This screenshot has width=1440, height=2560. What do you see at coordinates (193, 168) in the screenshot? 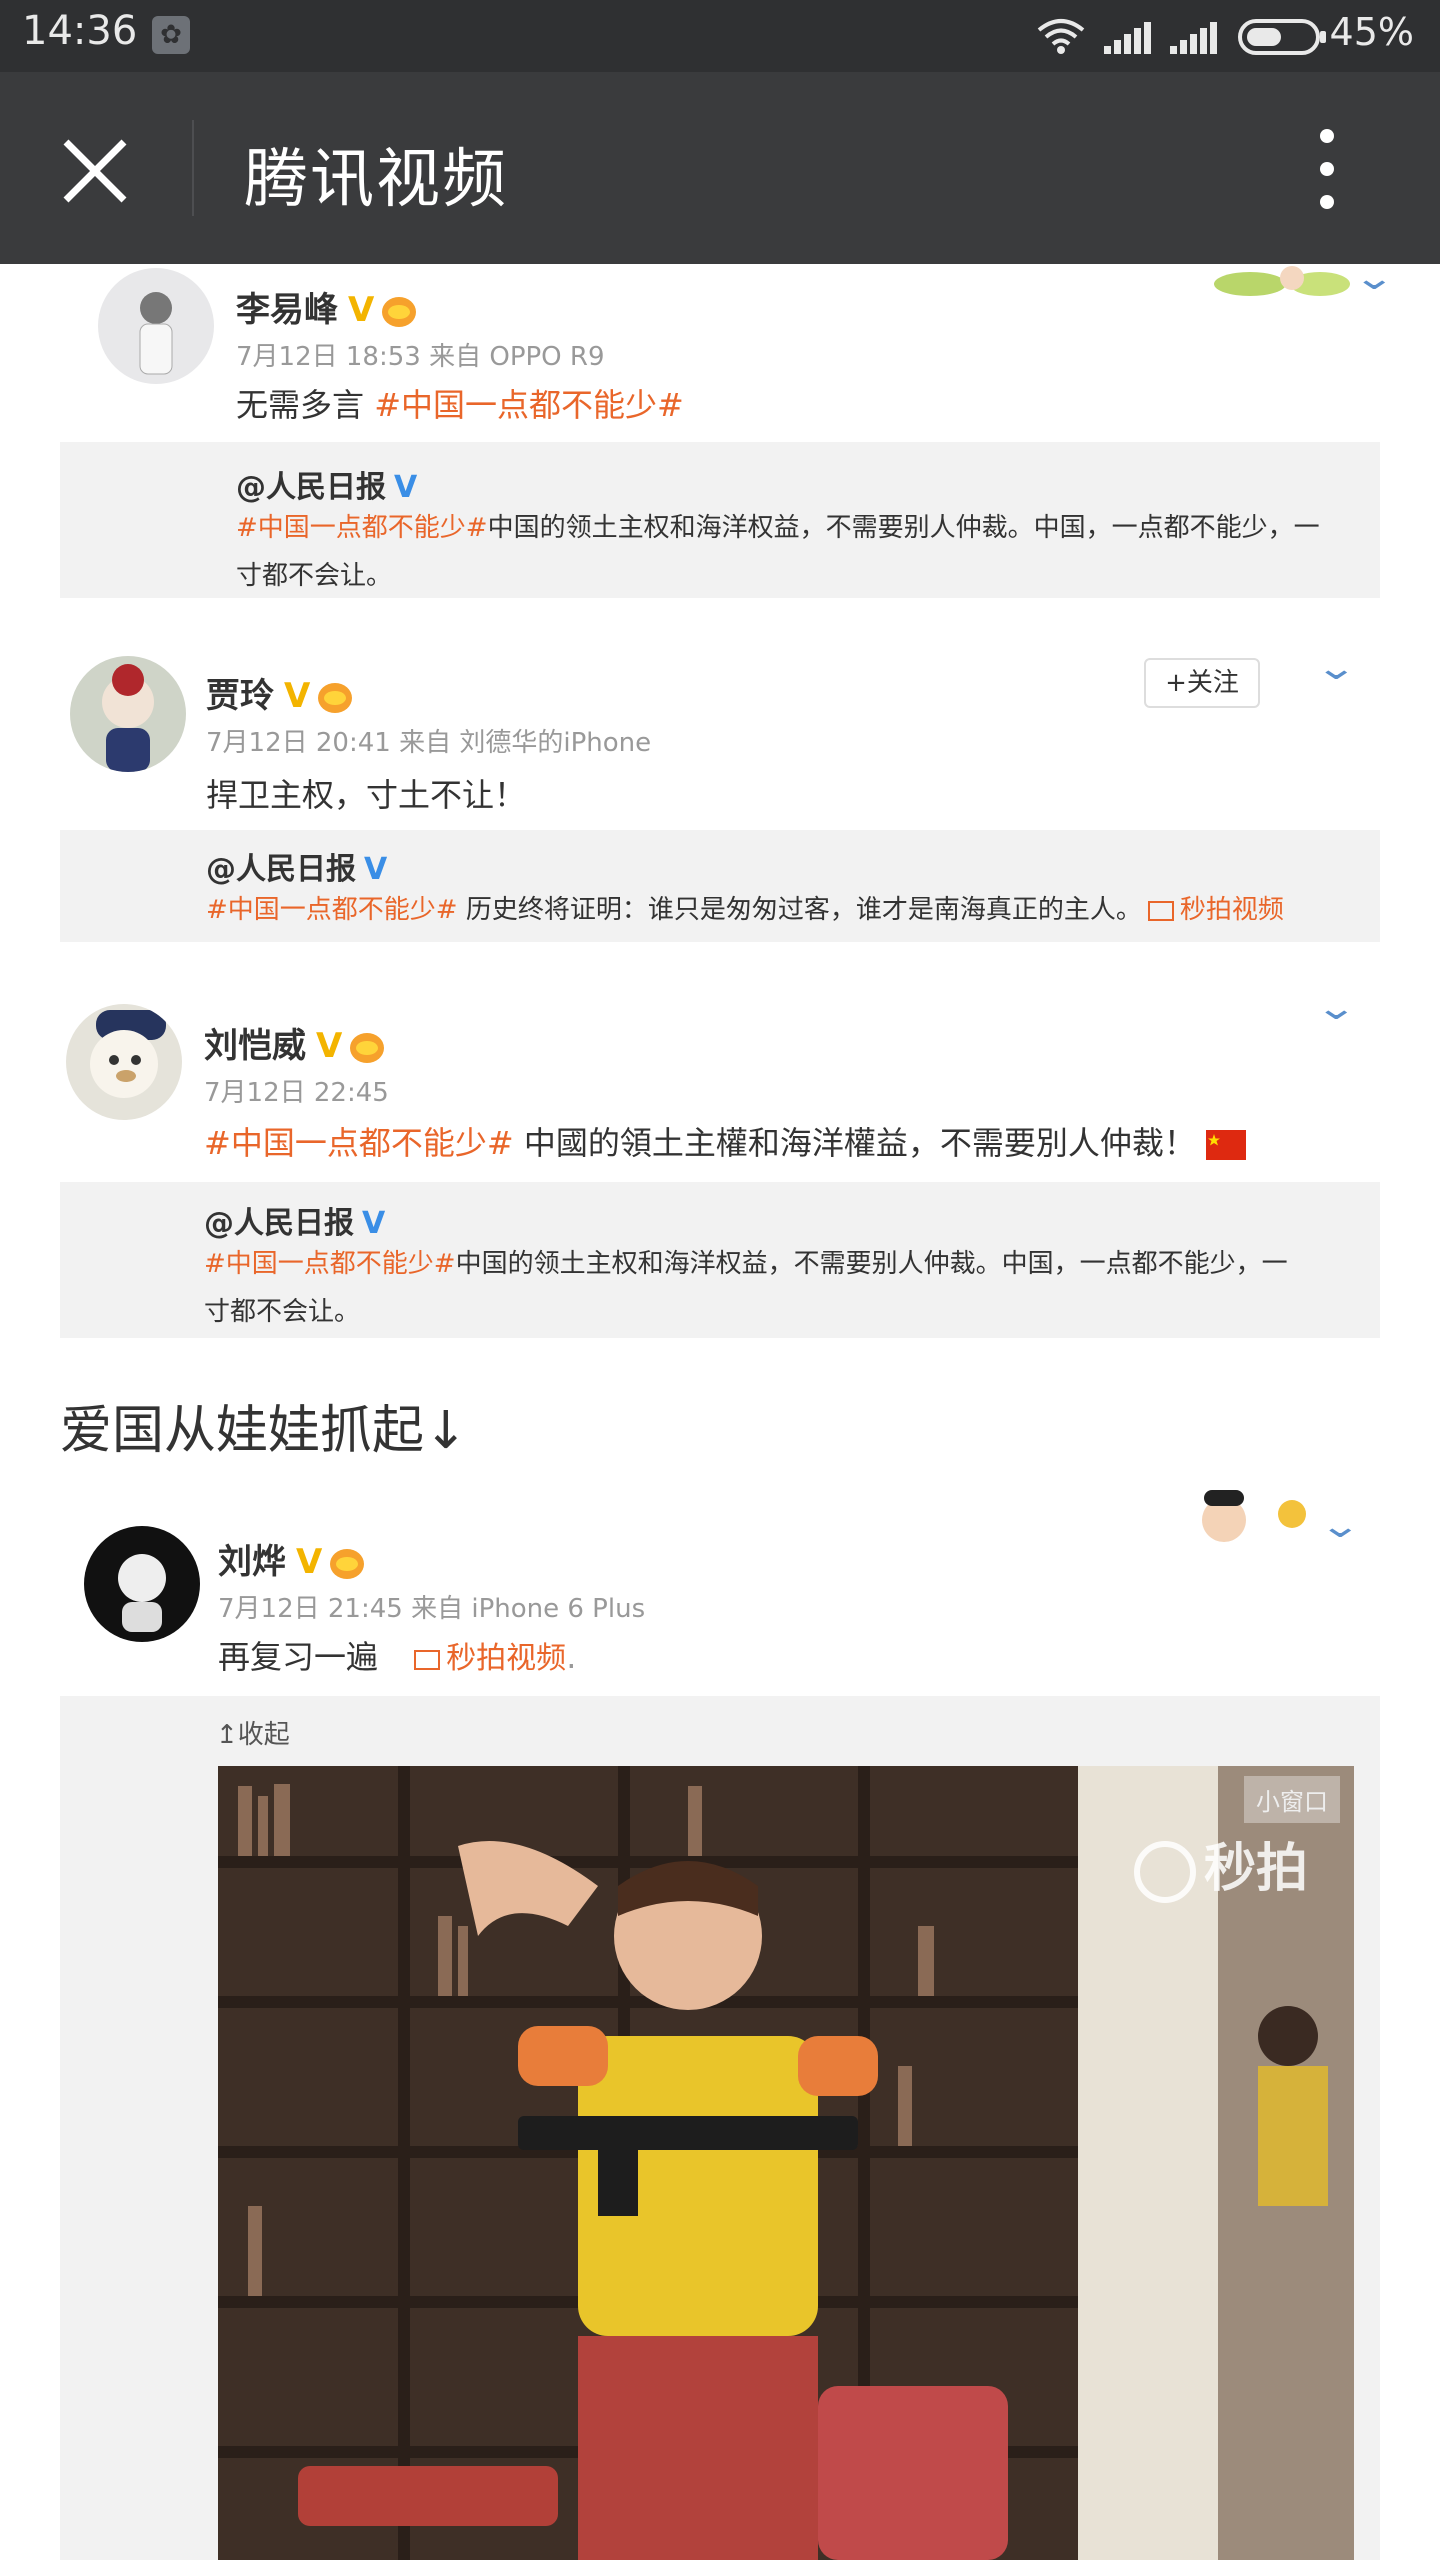
I see `title-divider` at bounding box center [193, 168].